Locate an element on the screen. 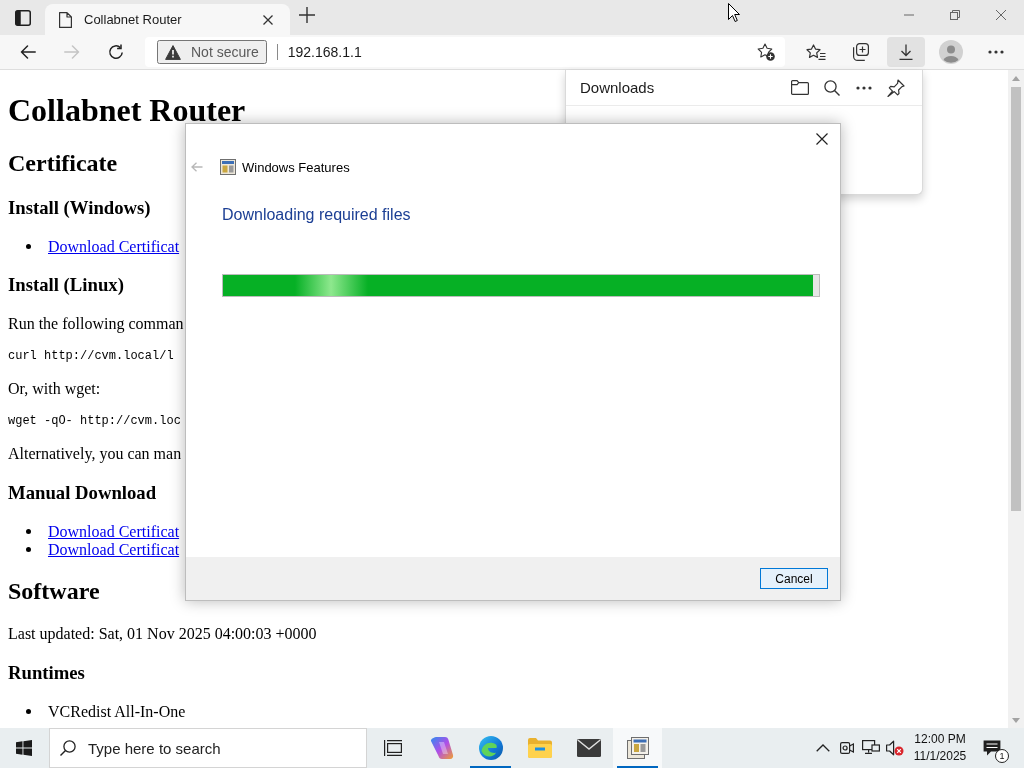  search-field: Type here to search is located at coordinates (208, 748).